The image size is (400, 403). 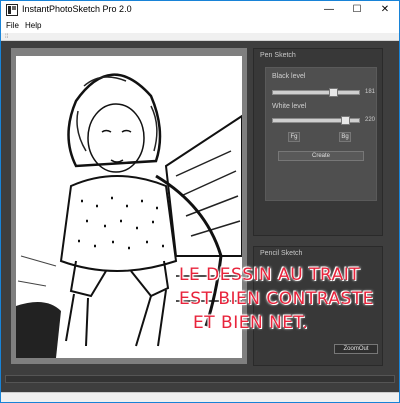 What do you see at coordinates (370, 92) in the screenshot?
I see `black-level-value: 181` at bounding box center [370, 92].